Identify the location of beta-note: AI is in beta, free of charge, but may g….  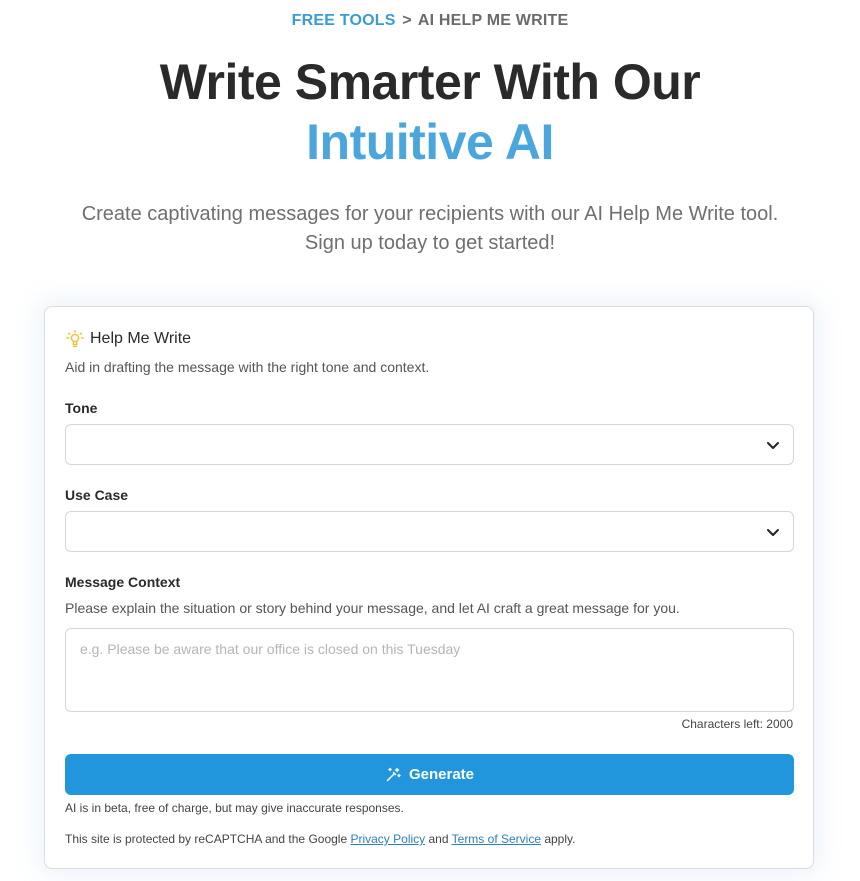
(234, 808).